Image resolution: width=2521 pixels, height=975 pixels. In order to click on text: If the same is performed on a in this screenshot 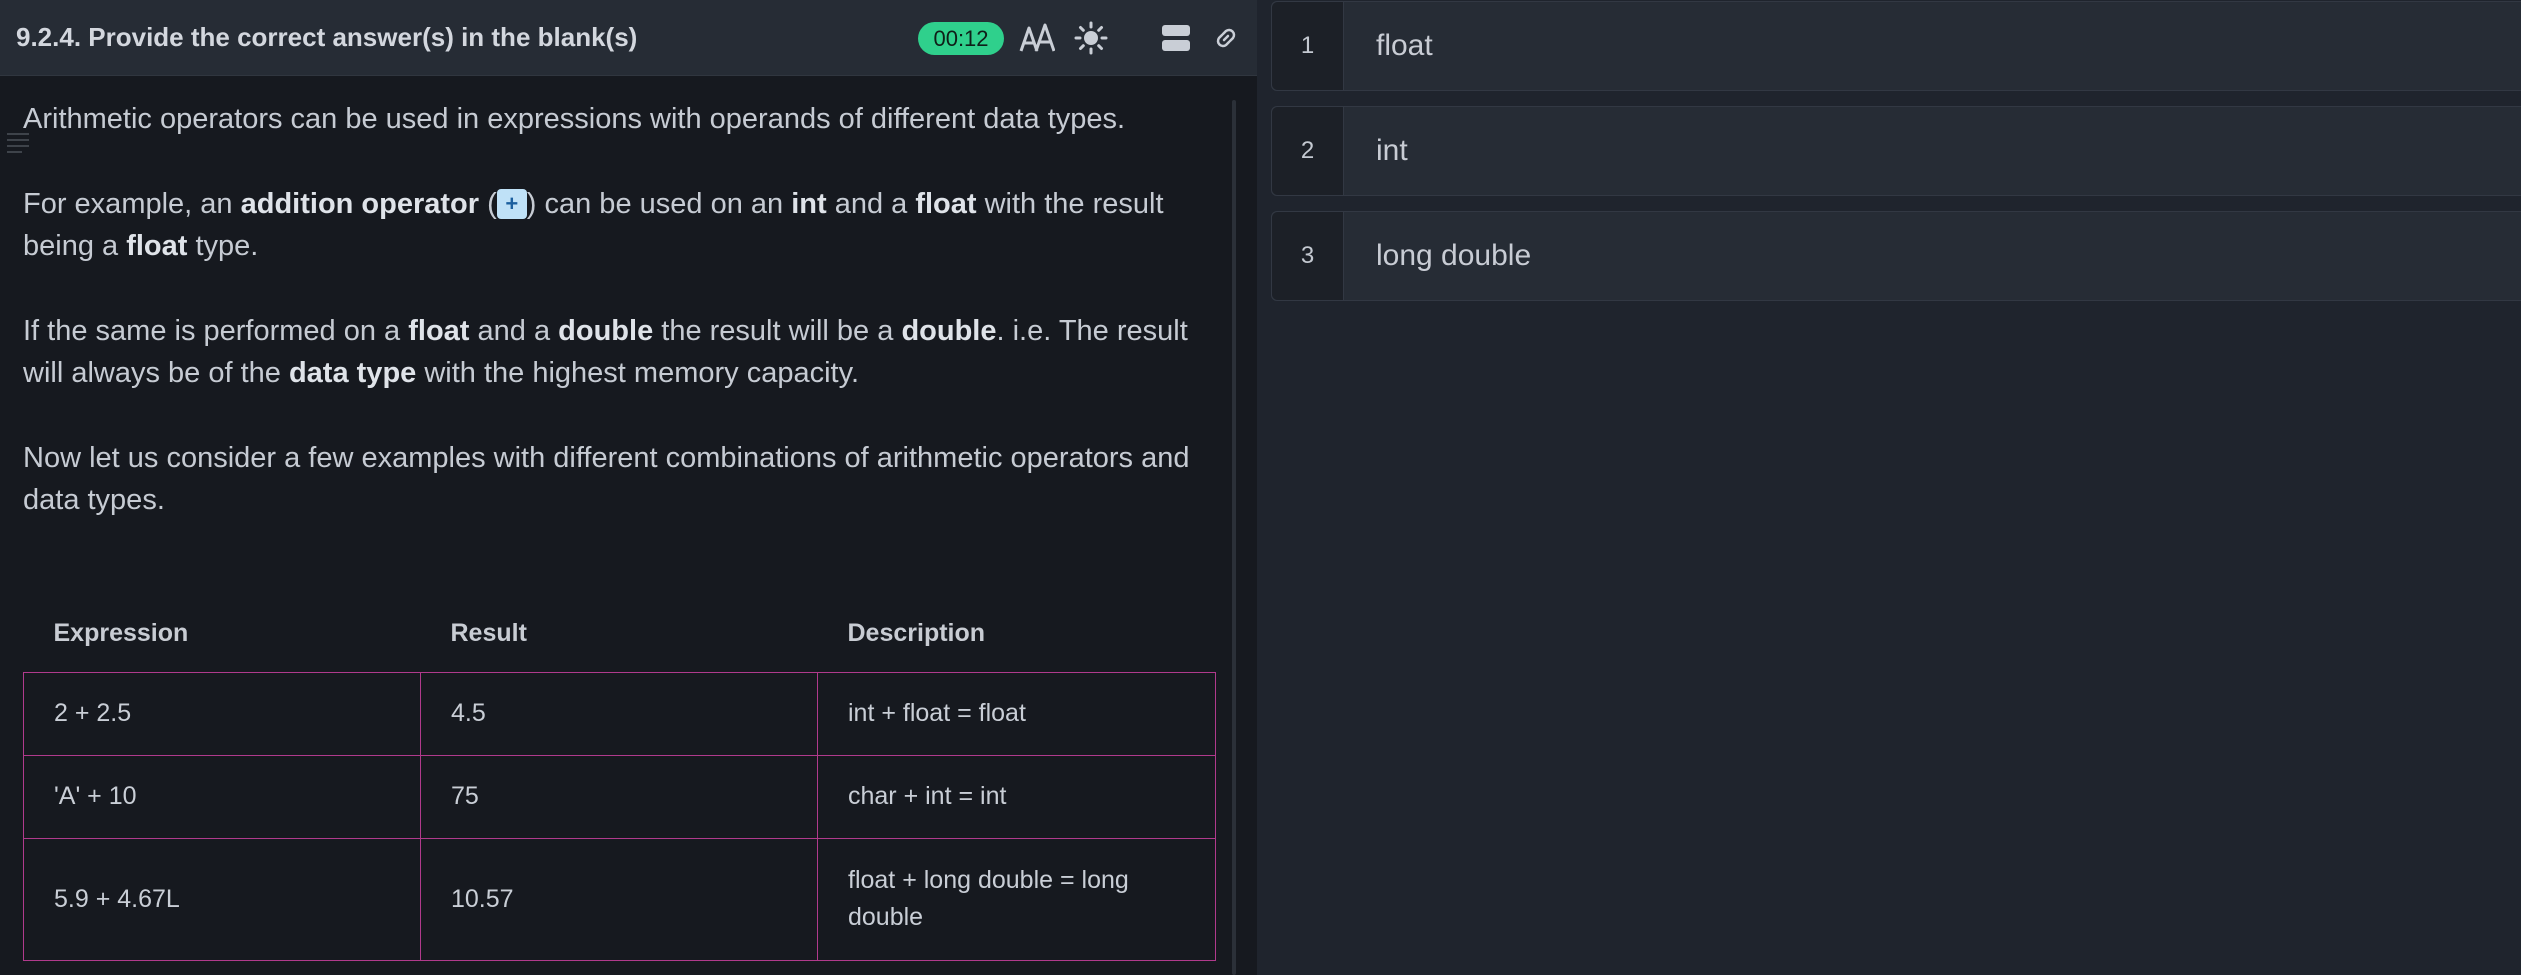, I will do `click(216, 331)`.